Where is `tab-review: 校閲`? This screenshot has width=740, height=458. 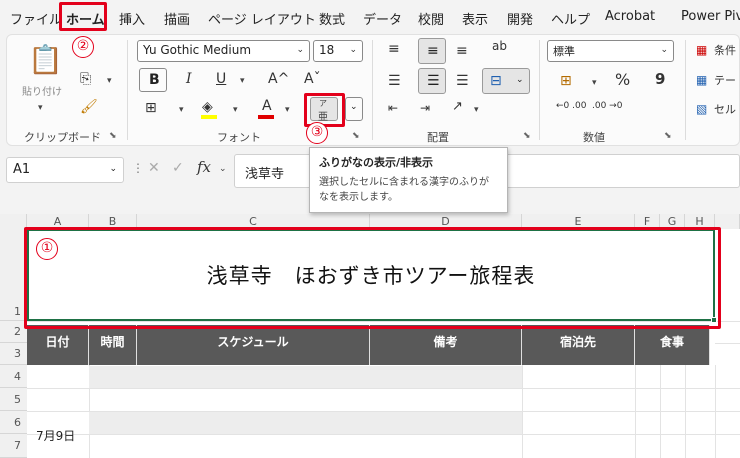 tab-review: 校閲 is located at coordinates (431, 18).